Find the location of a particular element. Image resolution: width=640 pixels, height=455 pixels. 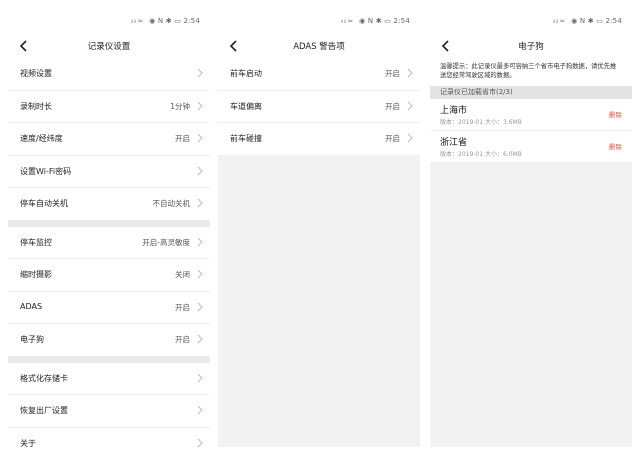

settings-group-2: 停车监控 开启-高灵敏度 缩时摄影 关闭 ADAS 开启 电子狗 开启 is located at coordinates (109, 291).